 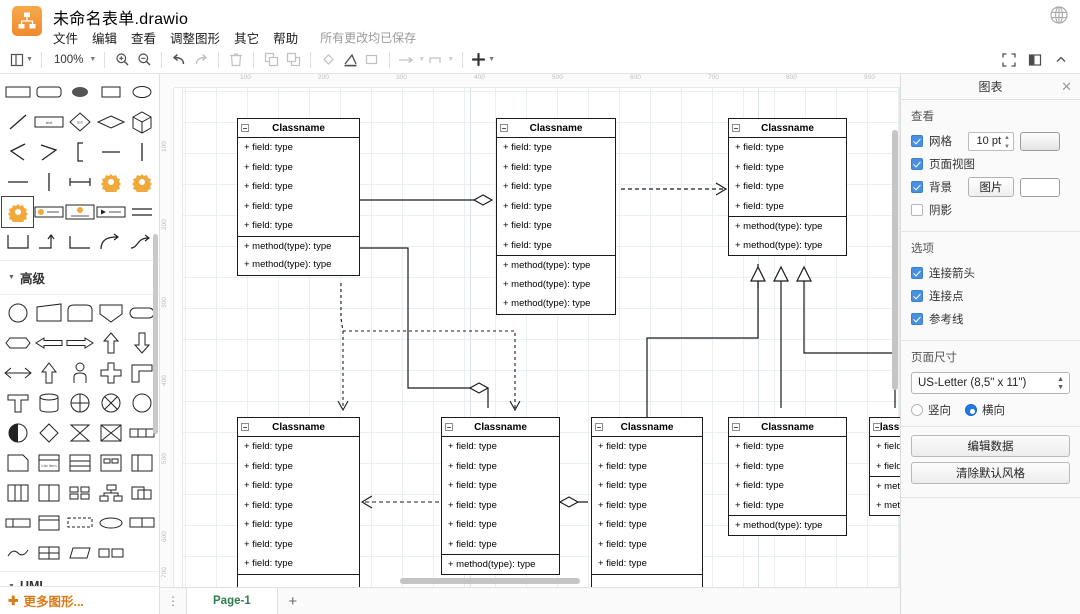 I want to click on palette-group-general: text text, so click(x=79, y=167).